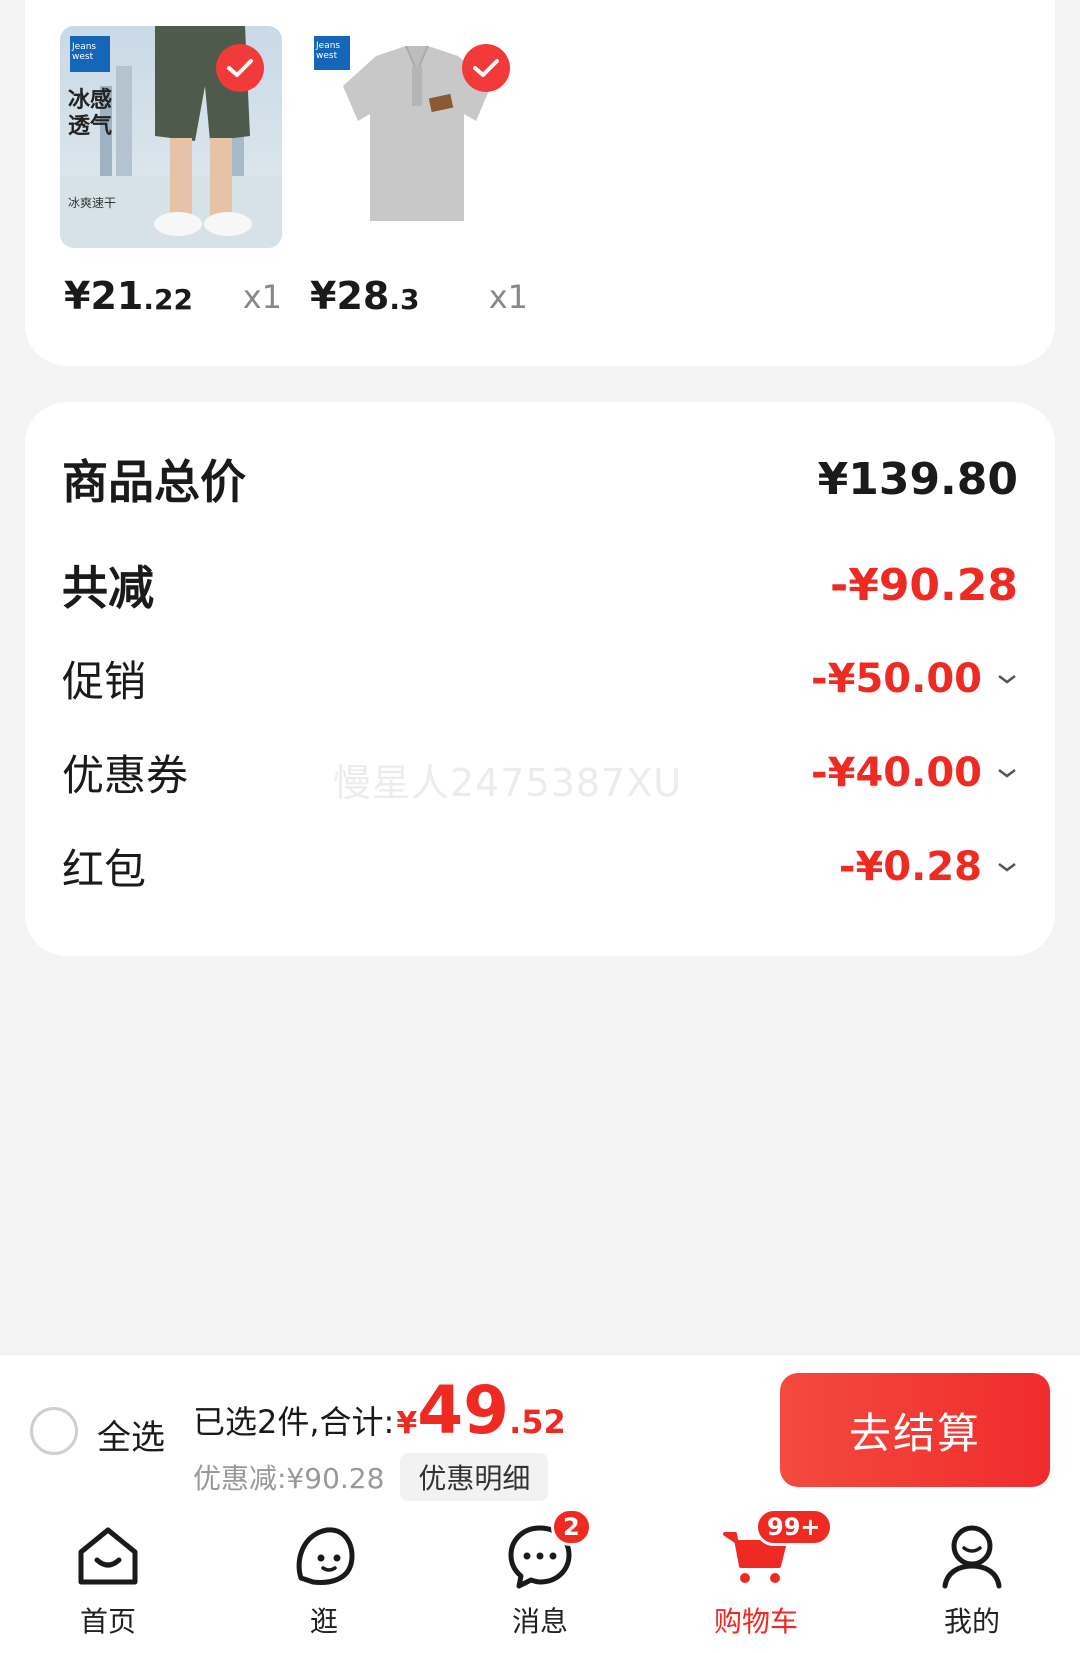  I want to click on tab-cart: 99+ 购物车, so click(759, 1574).